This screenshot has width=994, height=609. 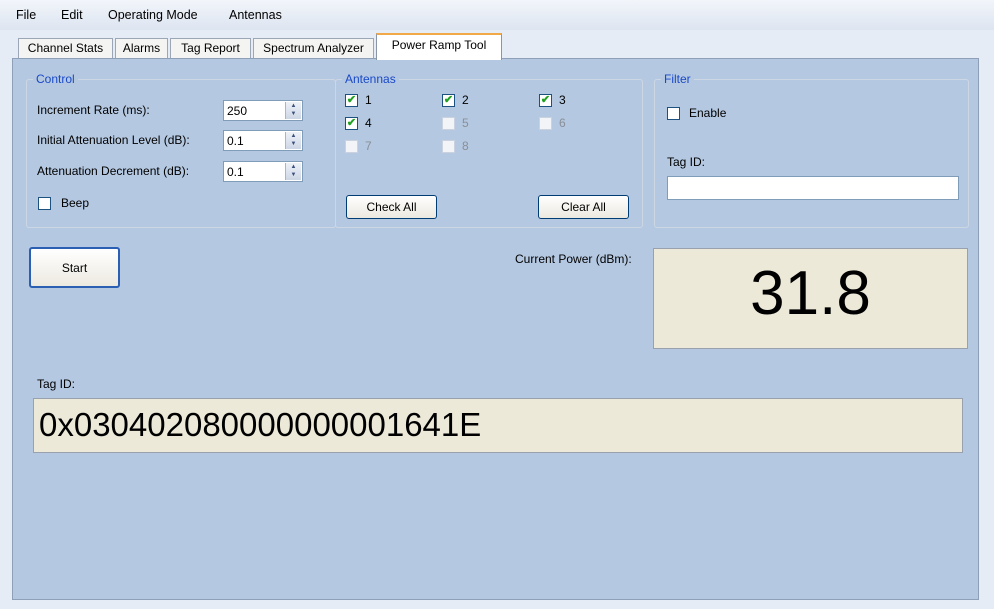 I want to click on current-power-display: 31.8, so click(x=810, y=298).